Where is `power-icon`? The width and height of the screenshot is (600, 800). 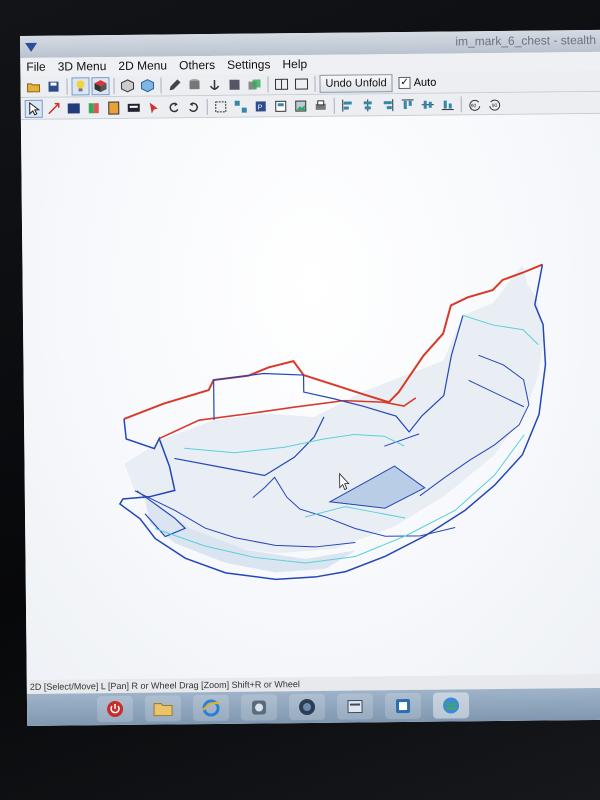 power-icon is located at coordinates (115, 709).